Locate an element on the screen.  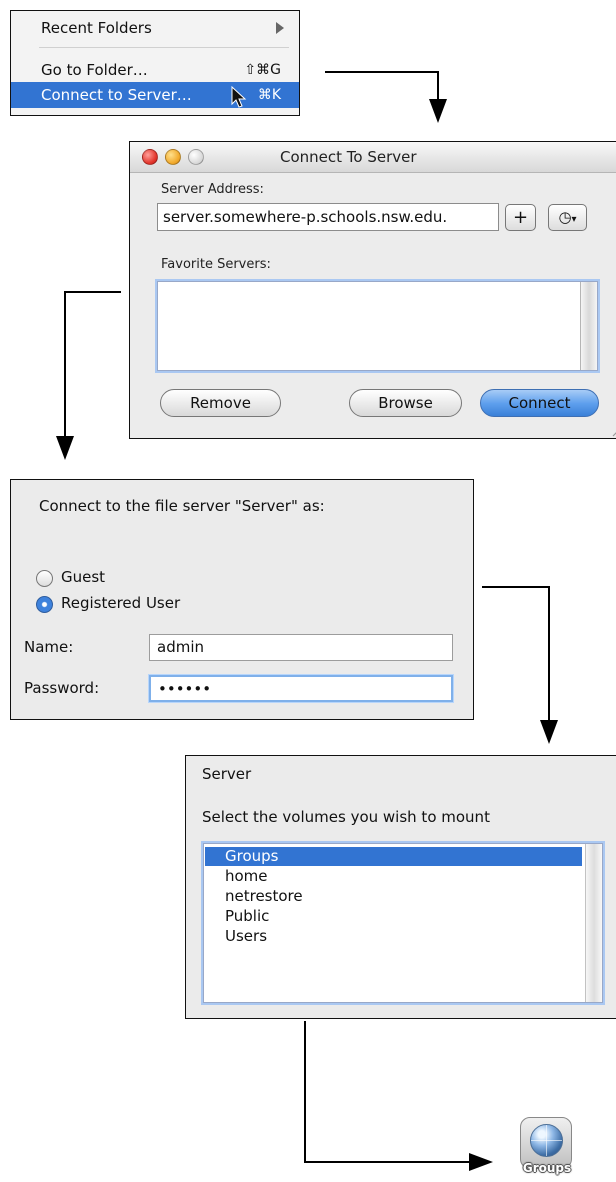
server-address-label: Server Address: is located at coordinates (212, 189).